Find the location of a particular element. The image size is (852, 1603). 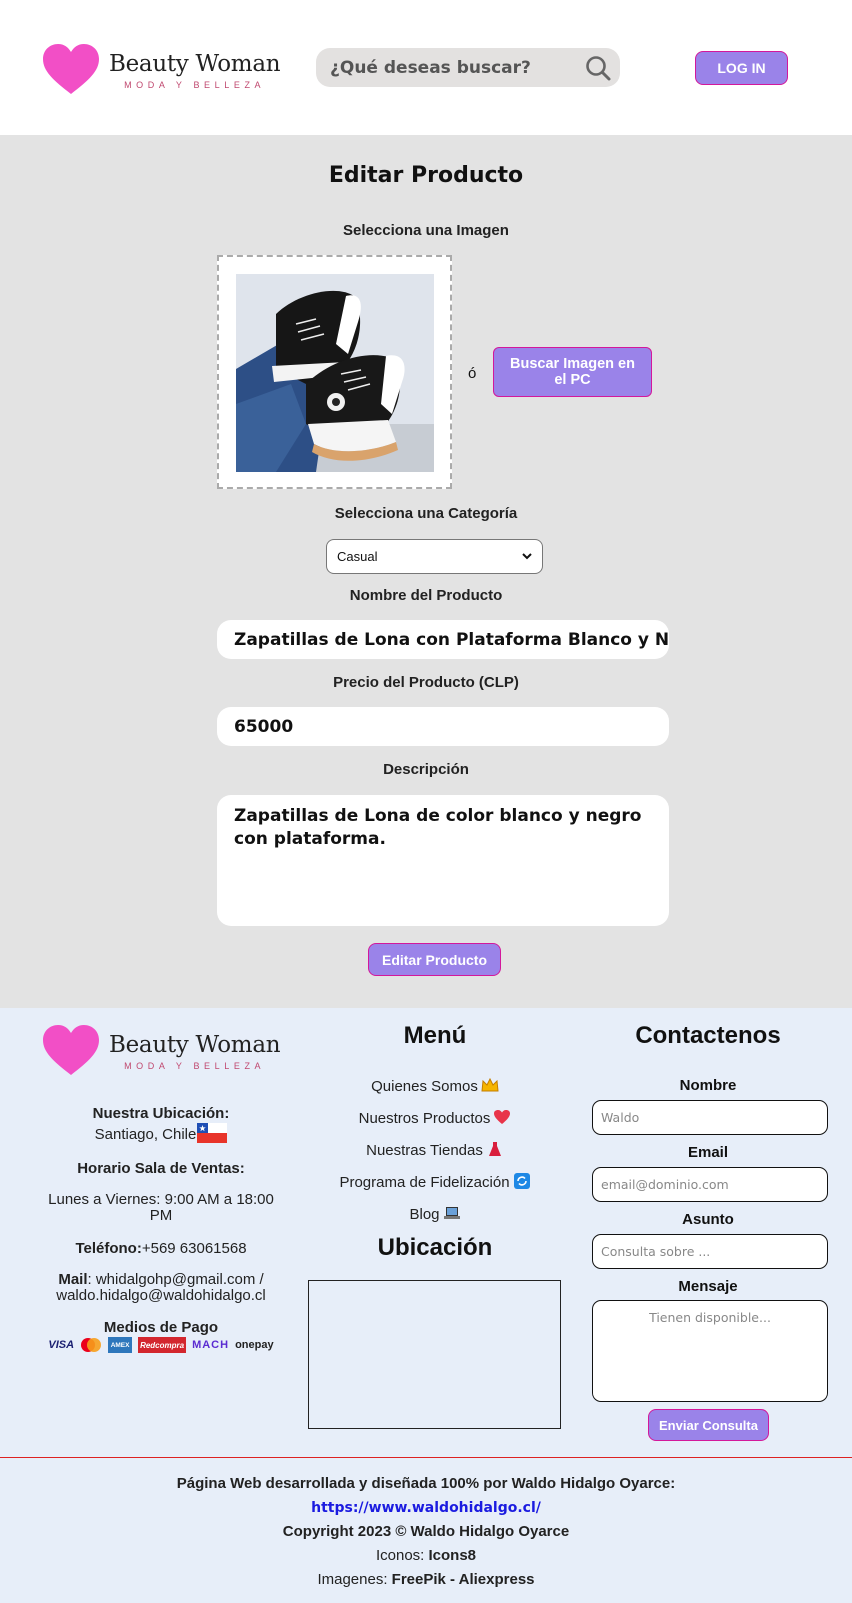

location-value: Santiago, Chile is located at coordinates (161, 1133).